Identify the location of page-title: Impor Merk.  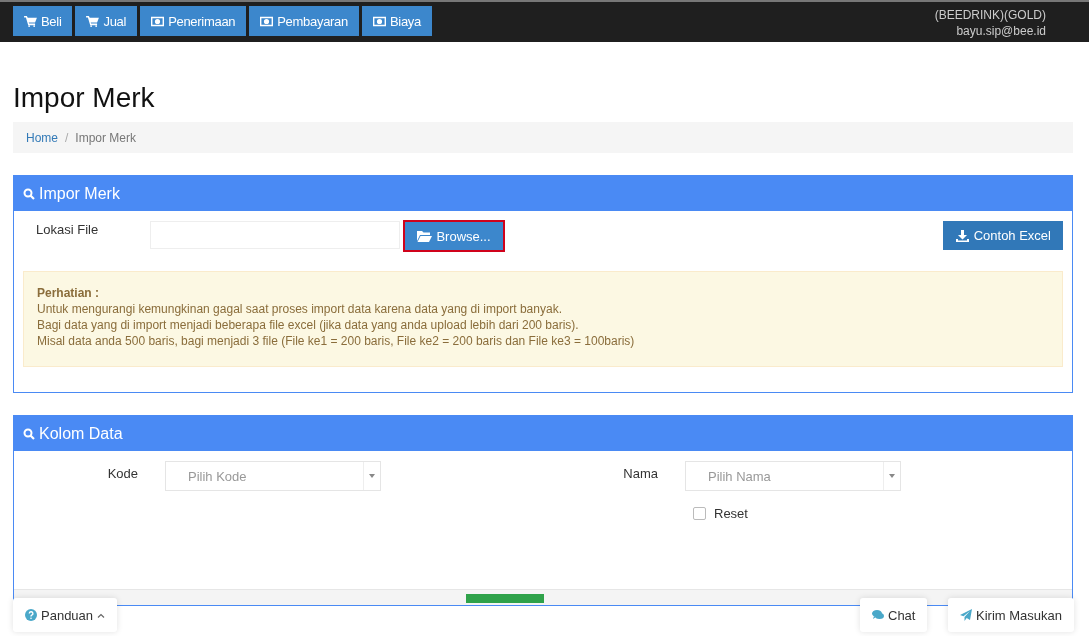
(84, 98).